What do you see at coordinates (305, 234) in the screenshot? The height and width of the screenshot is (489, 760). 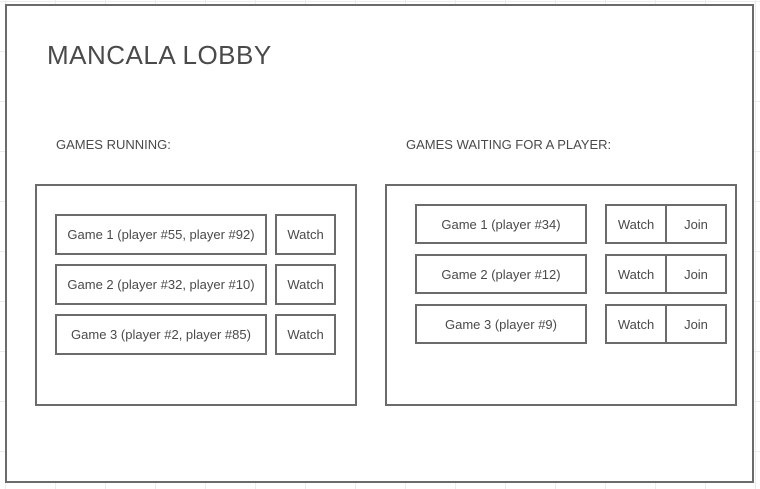 I see `watch-running-game-1-button: Watch` at bounding box center [305, 234].